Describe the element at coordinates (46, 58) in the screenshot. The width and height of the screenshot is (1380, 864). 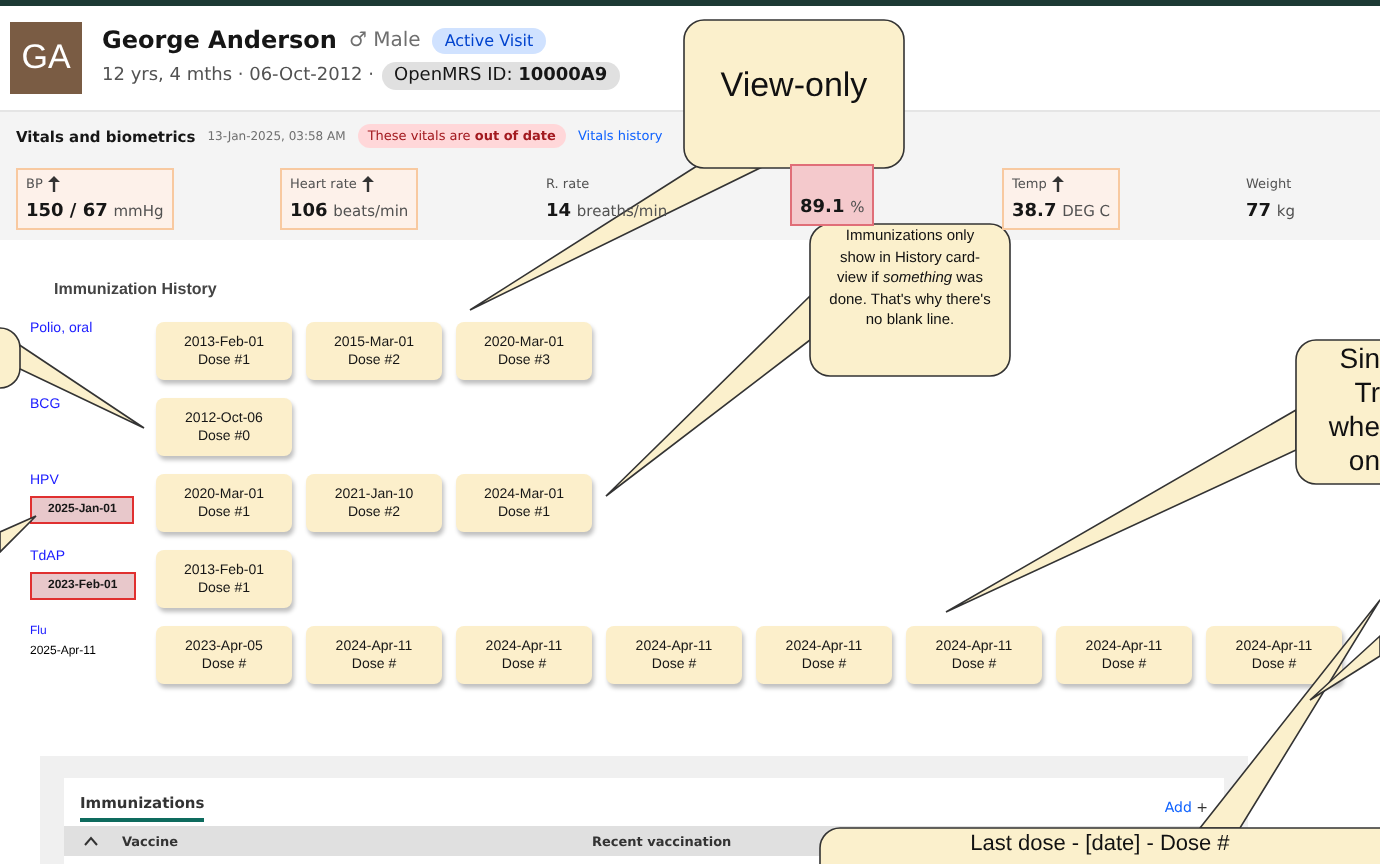
I see `avatar: GA` at that location.